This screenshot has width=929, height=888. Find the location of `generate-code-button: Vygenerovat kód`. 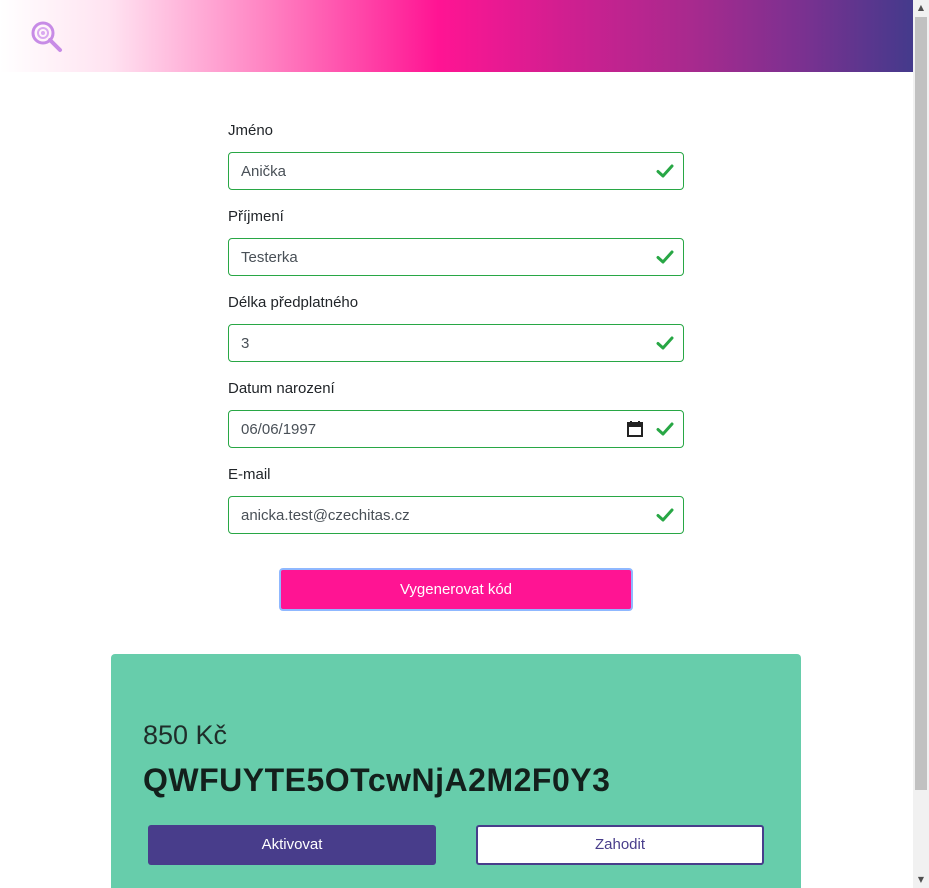

generate-code-button: Vygenerovat kód is located at coordinates (456, 589).